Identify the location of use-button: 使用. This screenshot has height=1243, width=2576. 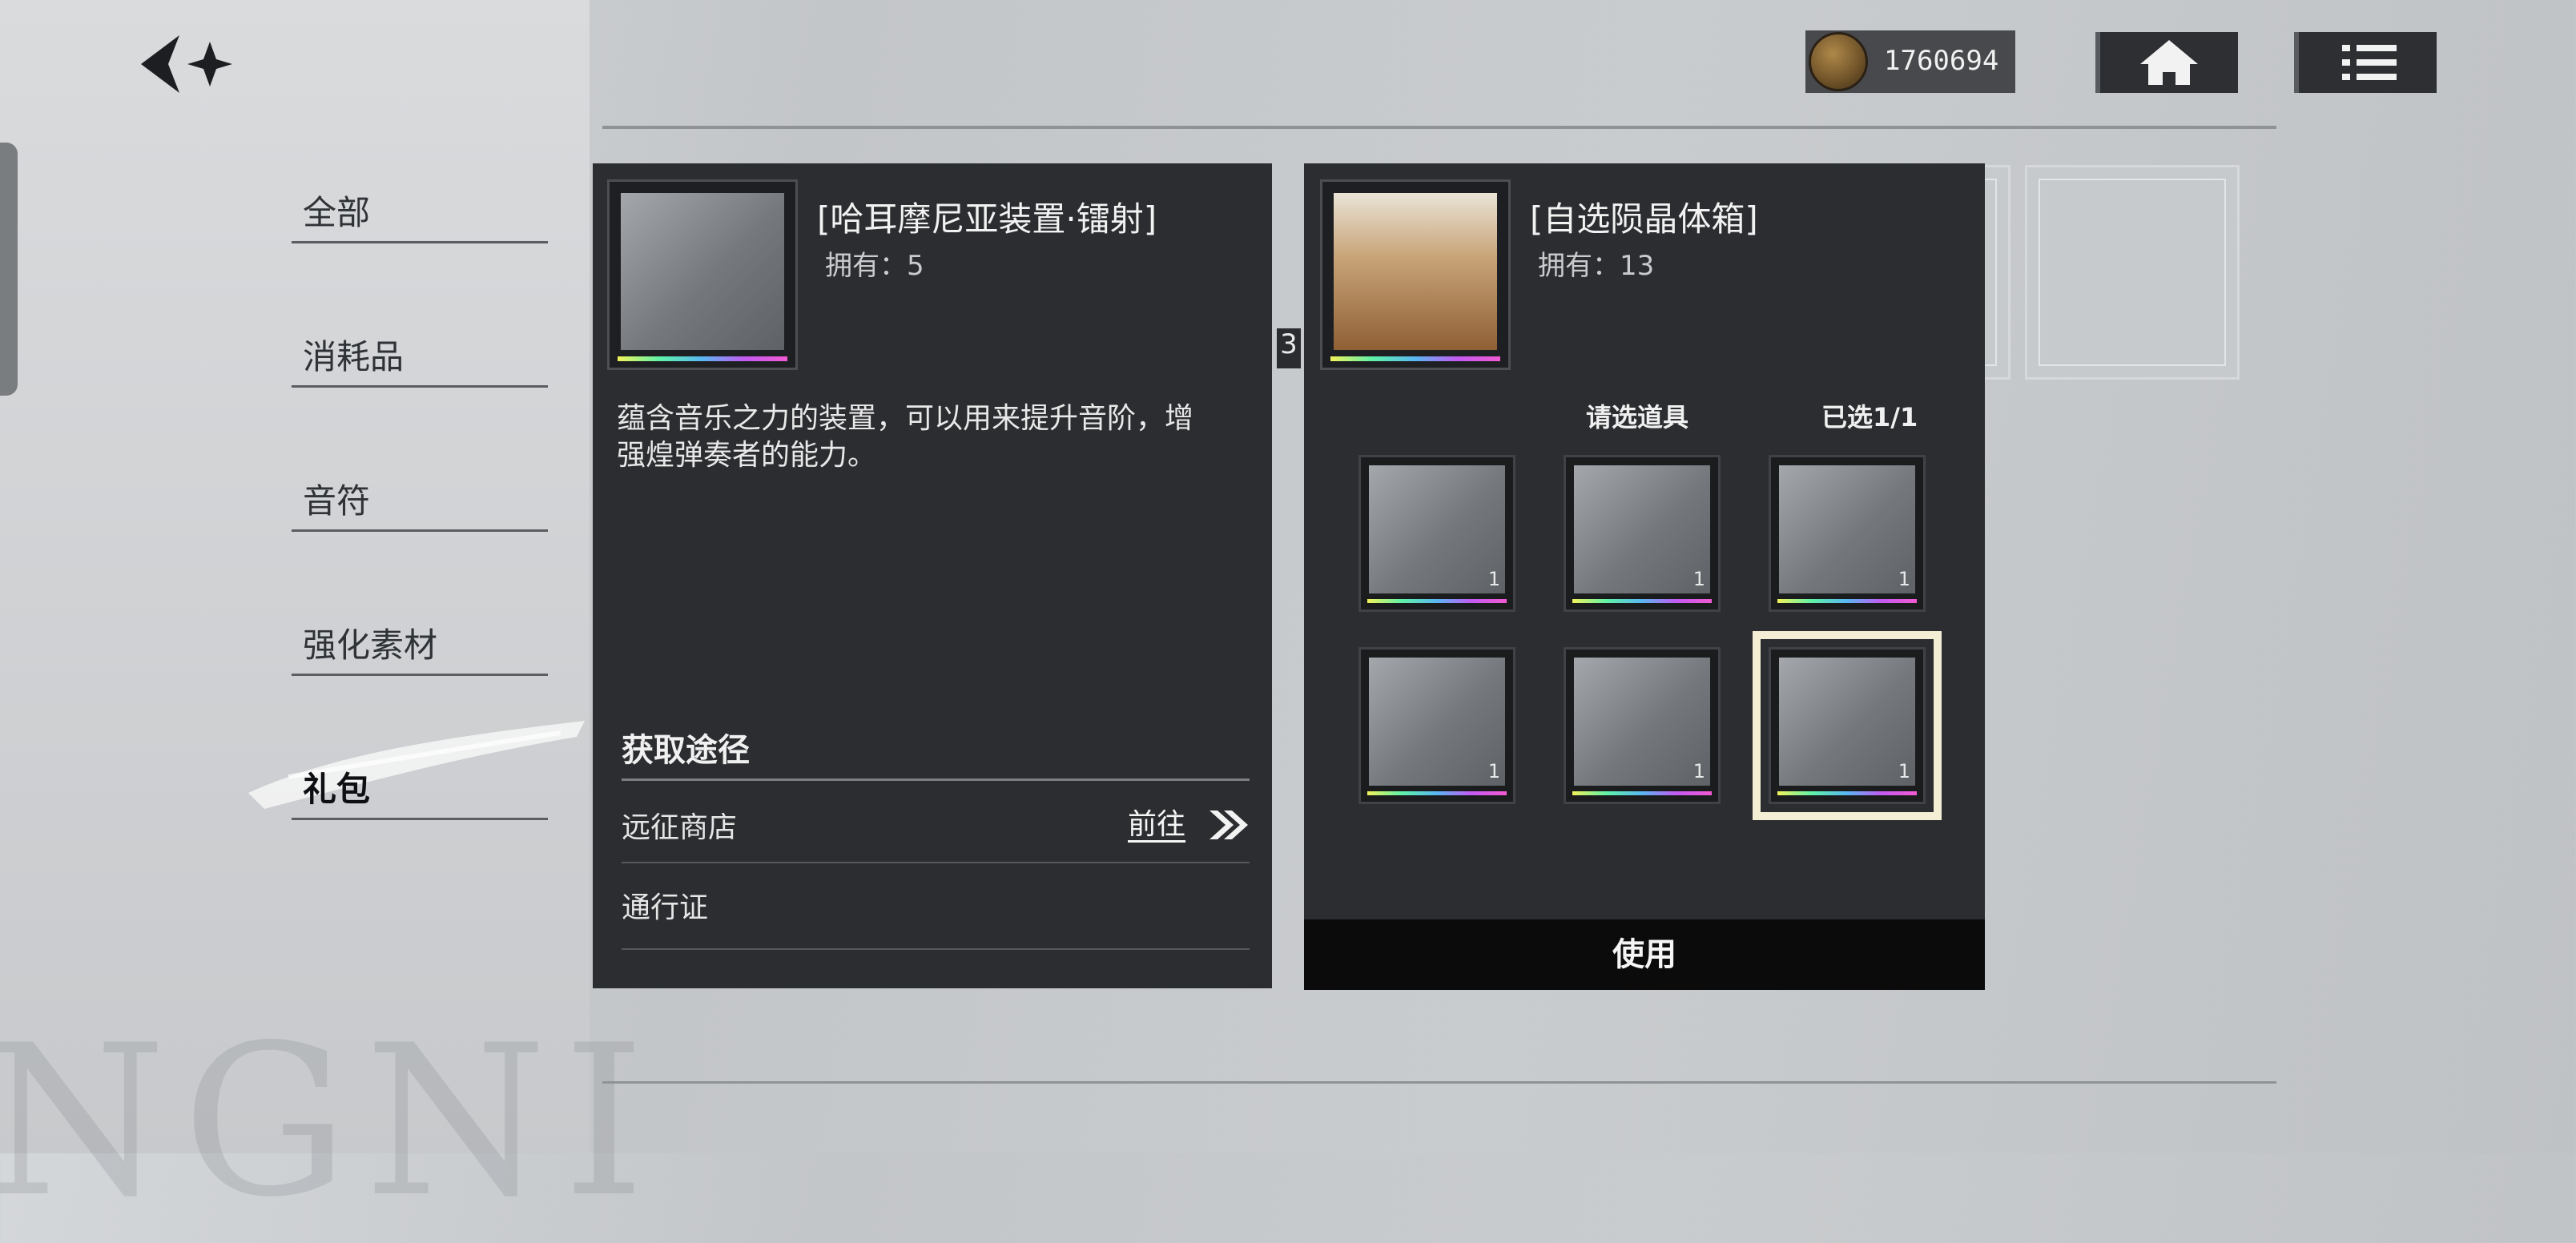
(1644, 954).